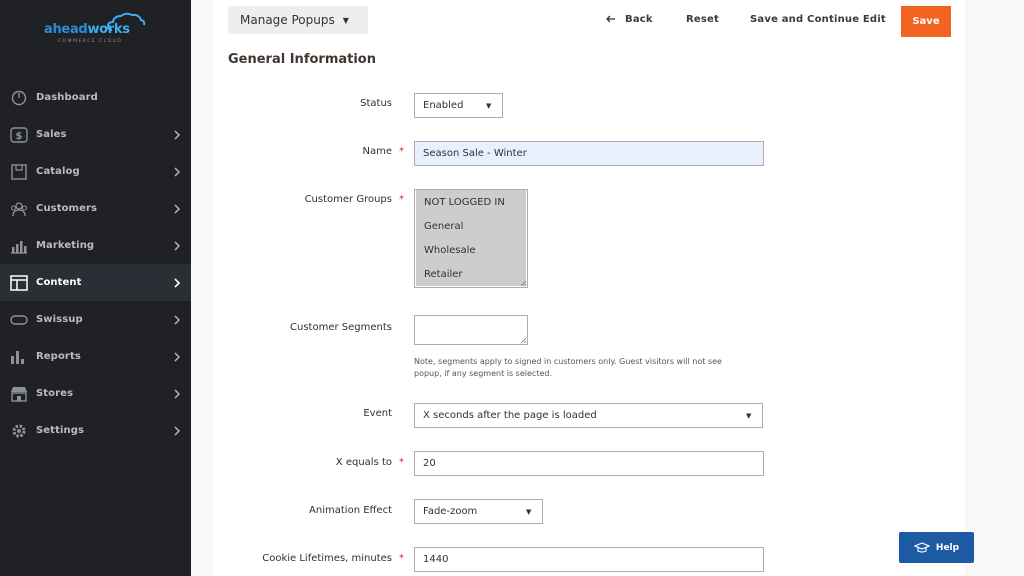  What do you see at coordinates (302, 59) in the screenshot?
I see `section-title: General Information` at bounding box center [302, 59].